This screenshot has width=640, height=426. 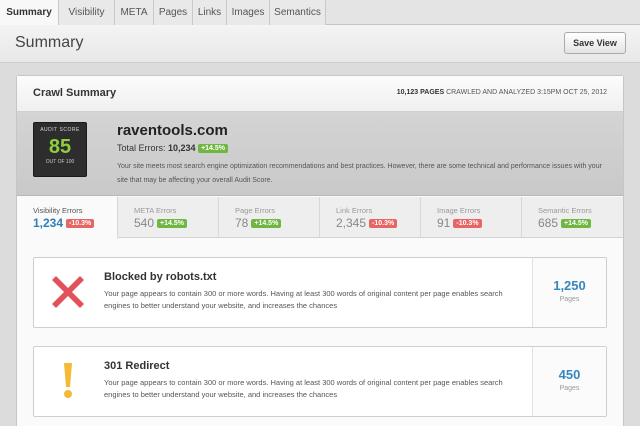 What do you see at coordinates (182, 148) in the screenshot?
I see `total-errors-value: 10,234` at bounding box center [182, 148].